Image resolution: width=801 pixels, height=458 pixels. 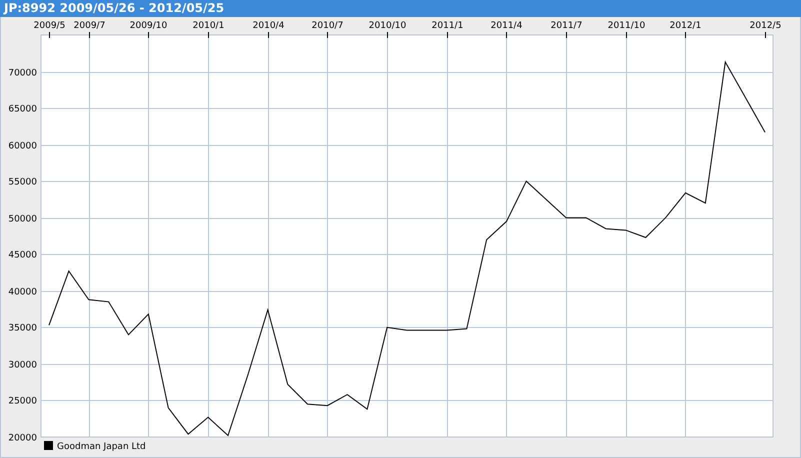 I want to click on x-tick-label: 2009/7, so click(x=90, y=26).